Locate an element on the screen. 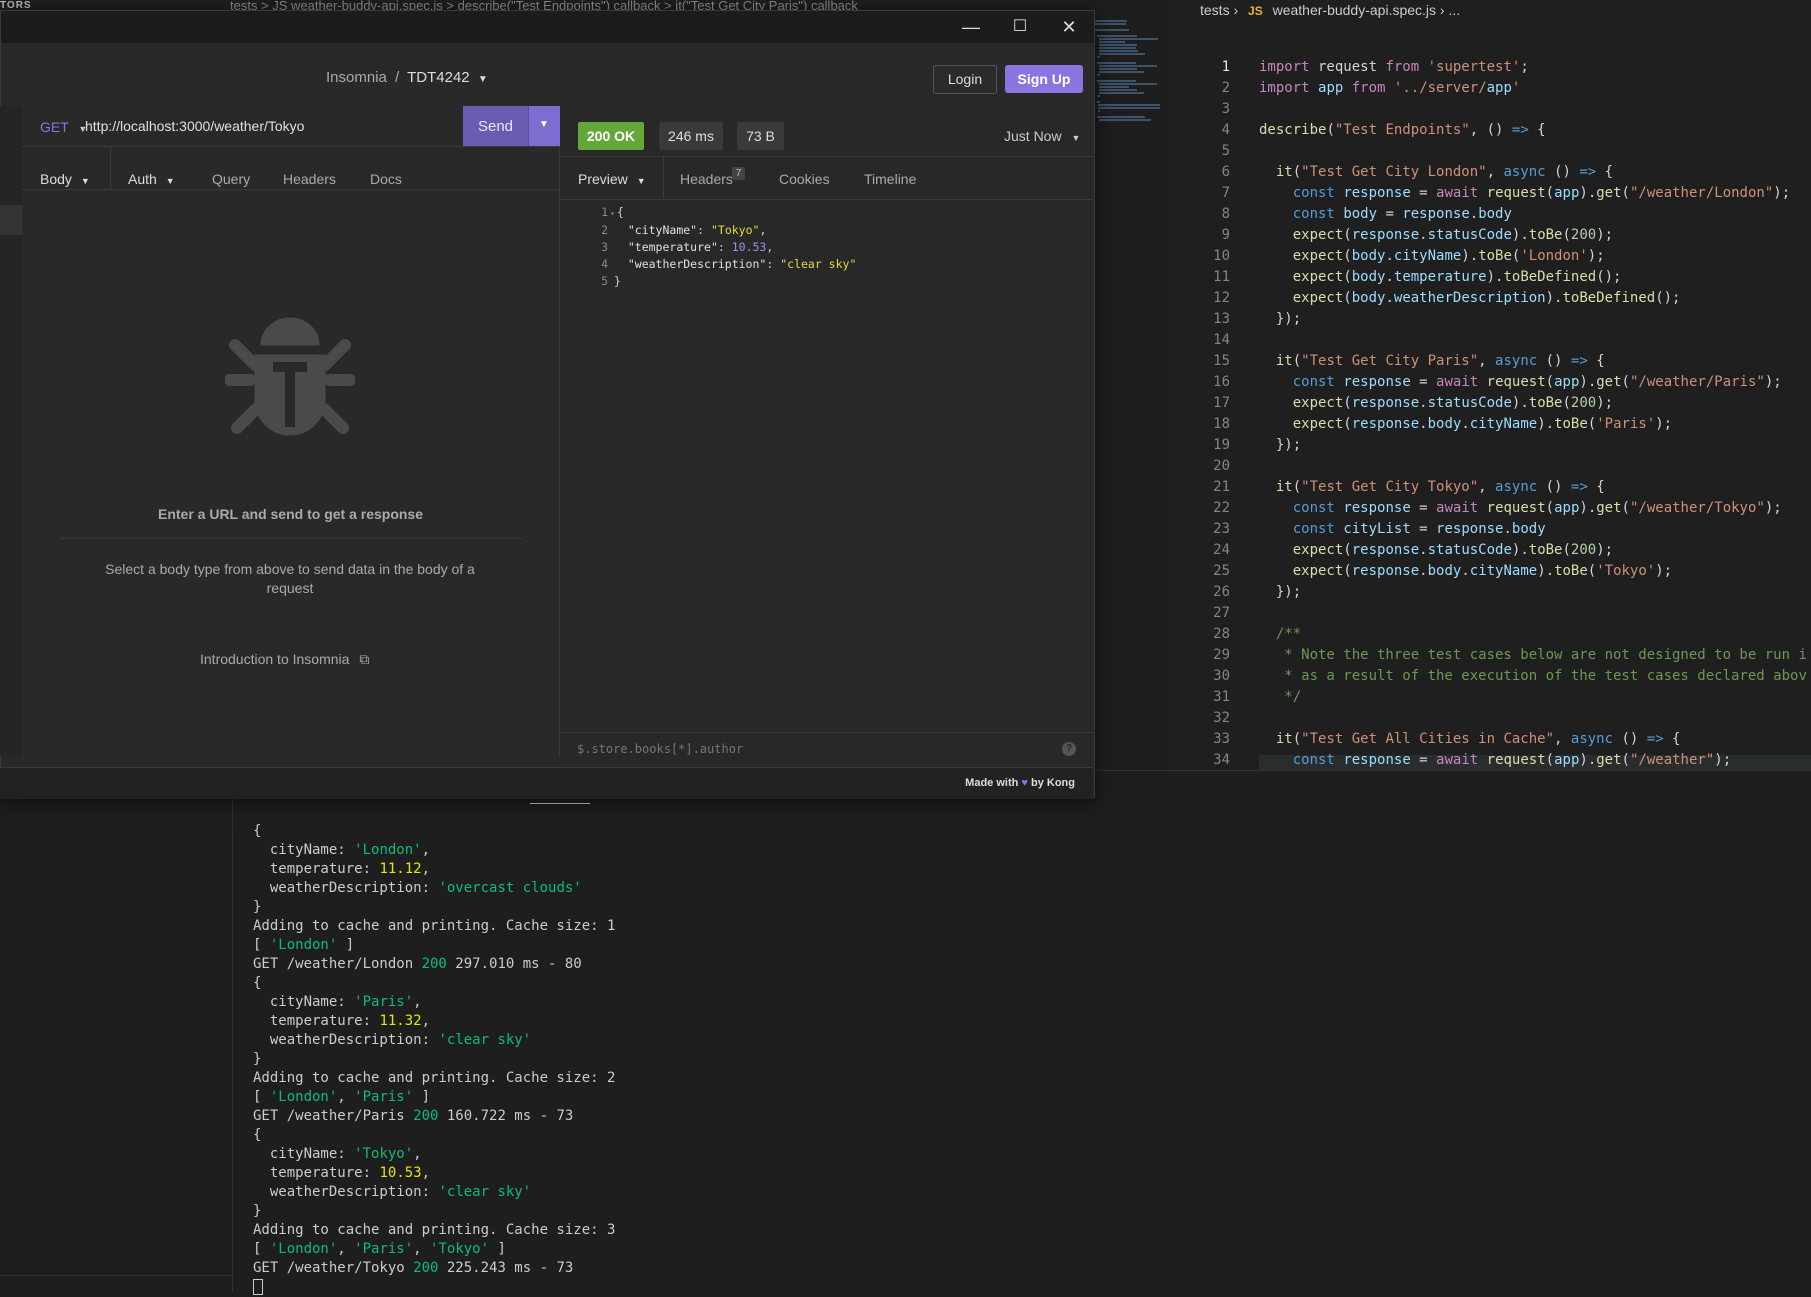 The image size is (1811, 1297). method-dropdown: GET ▼ is located at coordinates (63, 127).